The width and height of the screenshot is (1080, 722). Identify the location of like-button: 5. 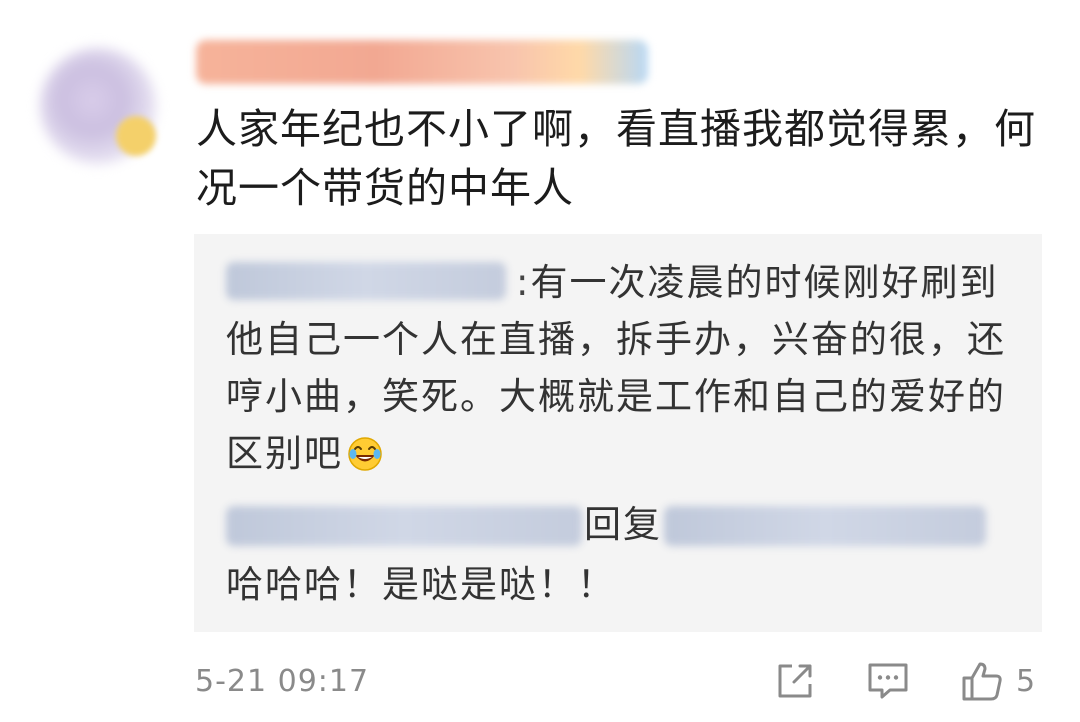
(997, 681).